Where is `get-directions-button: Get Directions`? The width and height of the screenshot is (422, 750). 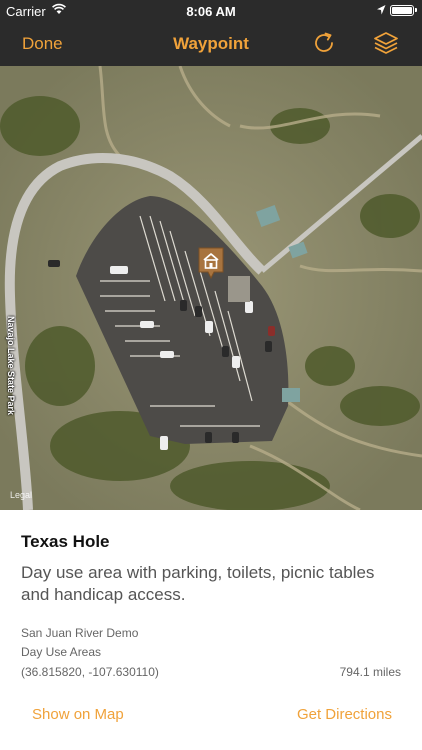 get-directions-button: Get Directions is located at coordinates (344, 714).